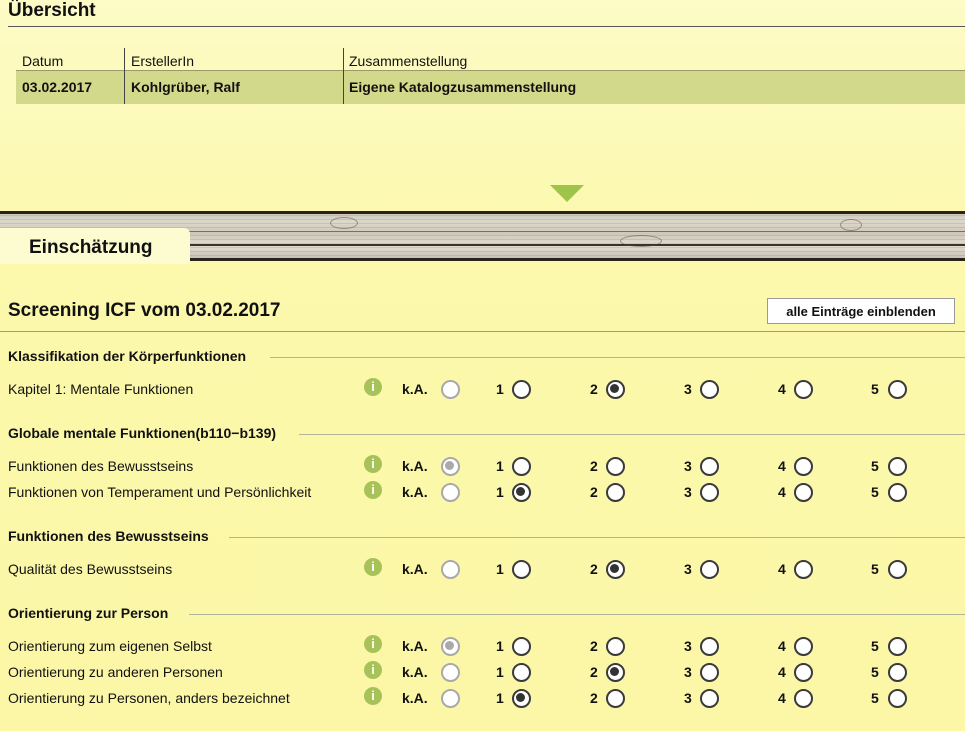  I want to click on column-header-author: ErstellerIn, so click(234, 59).